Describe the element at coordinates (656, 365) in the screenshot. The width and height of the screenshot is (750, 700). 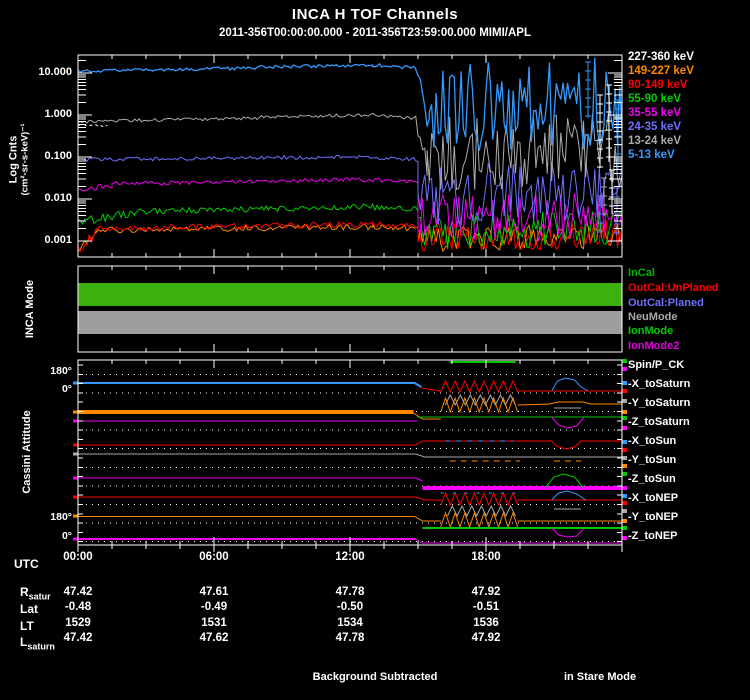
I see `att-label-spin: Spin/P_CK` at that location.